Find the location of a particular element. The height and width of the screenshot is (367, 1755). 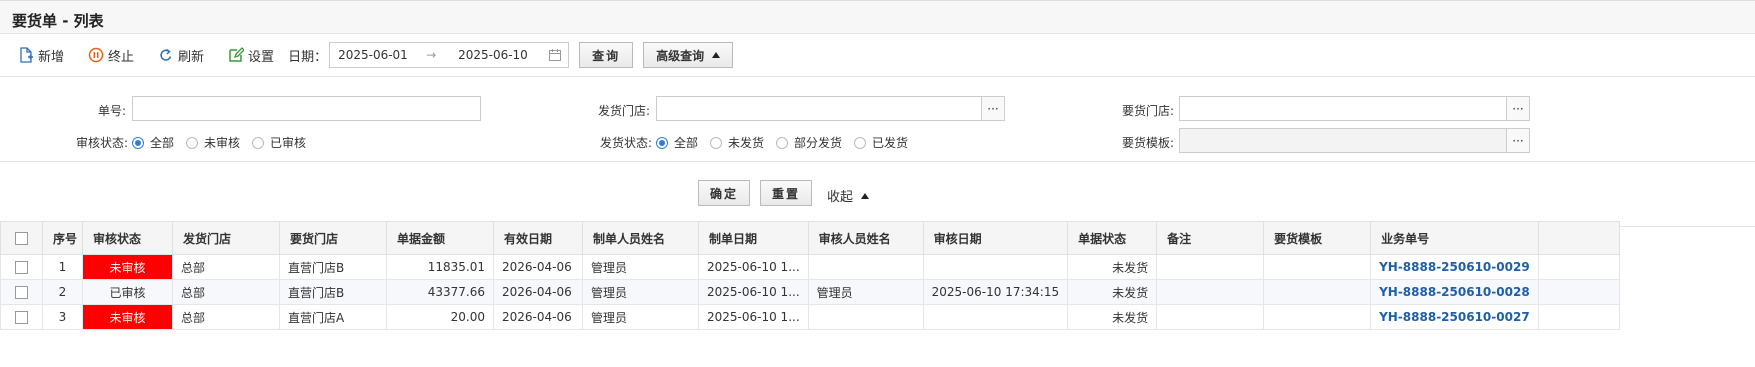

col-header: 备注 is located at coordinates (1210, 238).